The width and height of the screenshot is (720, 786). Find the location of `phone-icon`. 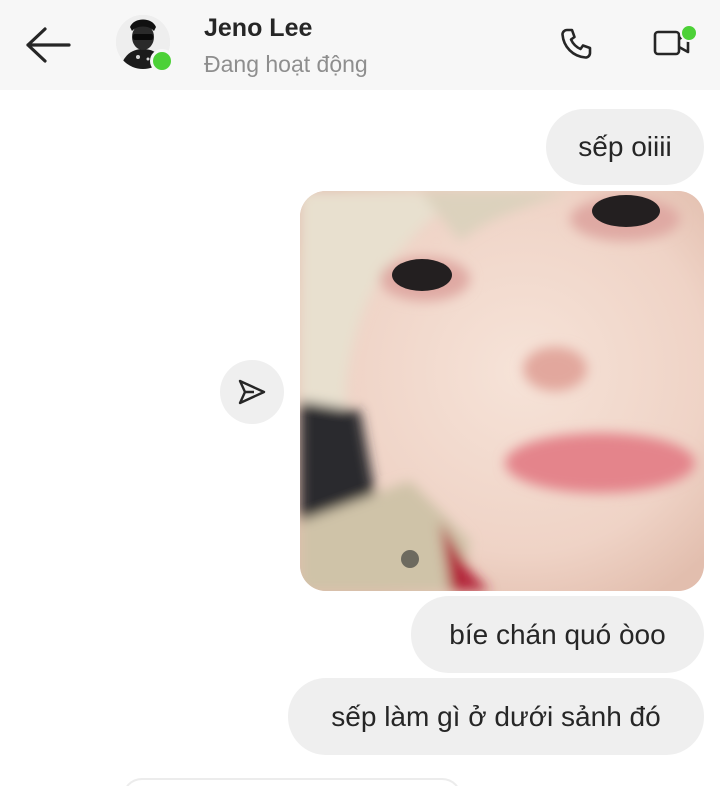

phone-icon is located at coordinates (576, 43).